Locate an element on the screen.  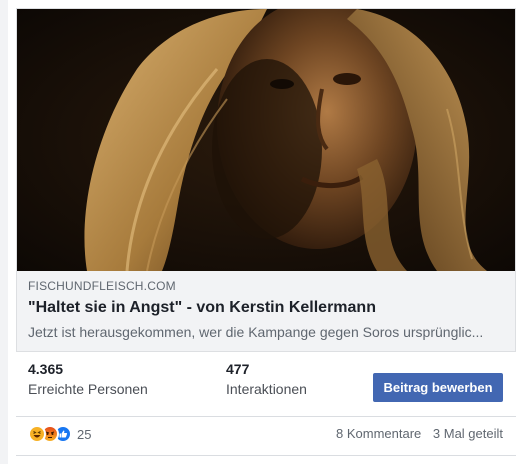
interactions-label: Interaktionen is located at coordinates (266, 389).